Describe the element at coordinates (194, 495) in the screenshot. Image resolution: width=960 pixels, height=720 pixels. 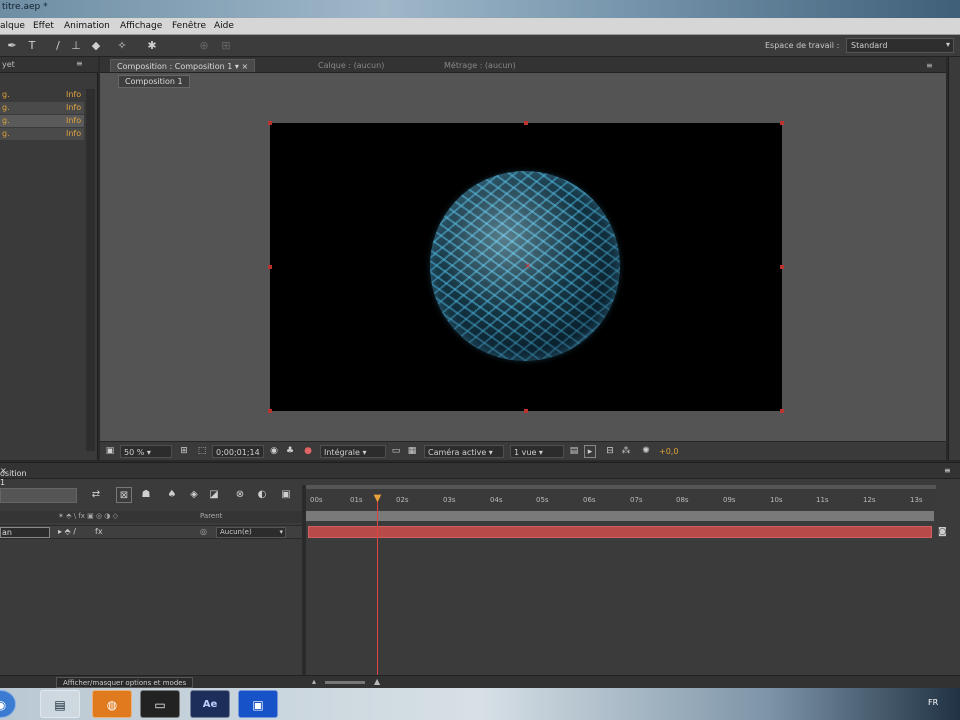
I see `motion-blur-icon: ◈` at that location.